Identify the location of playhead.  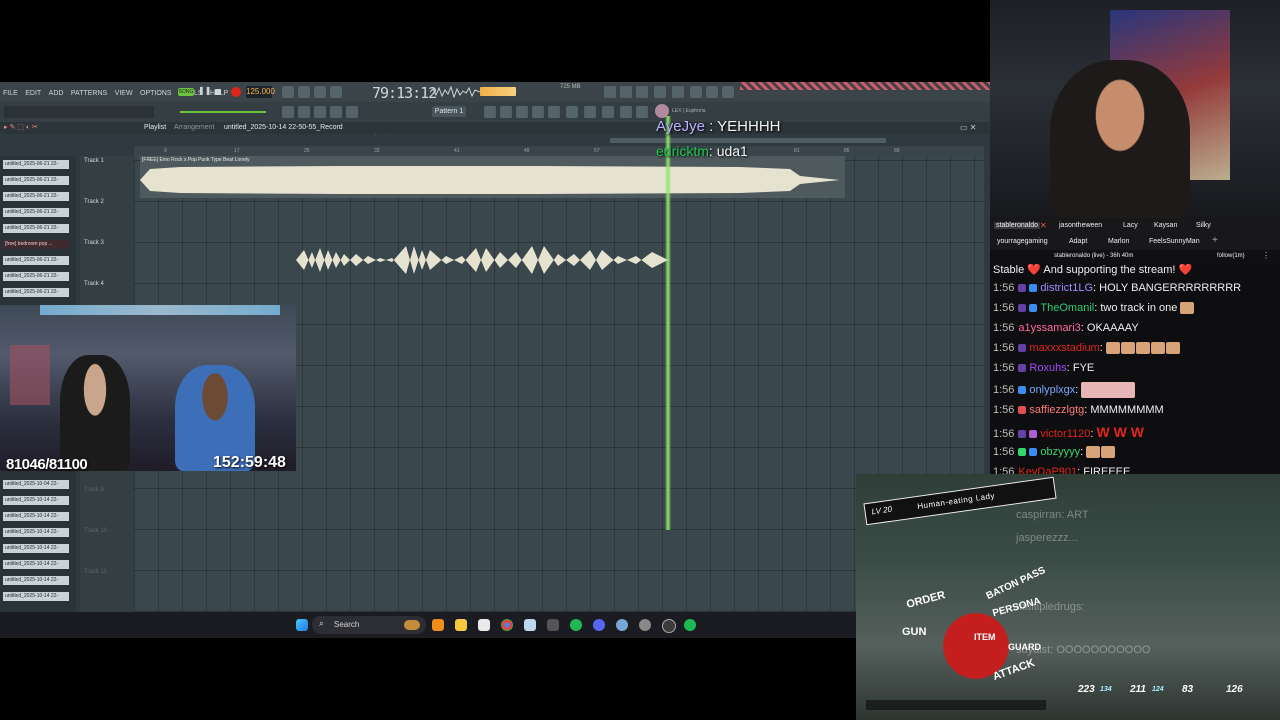
(668, 323).